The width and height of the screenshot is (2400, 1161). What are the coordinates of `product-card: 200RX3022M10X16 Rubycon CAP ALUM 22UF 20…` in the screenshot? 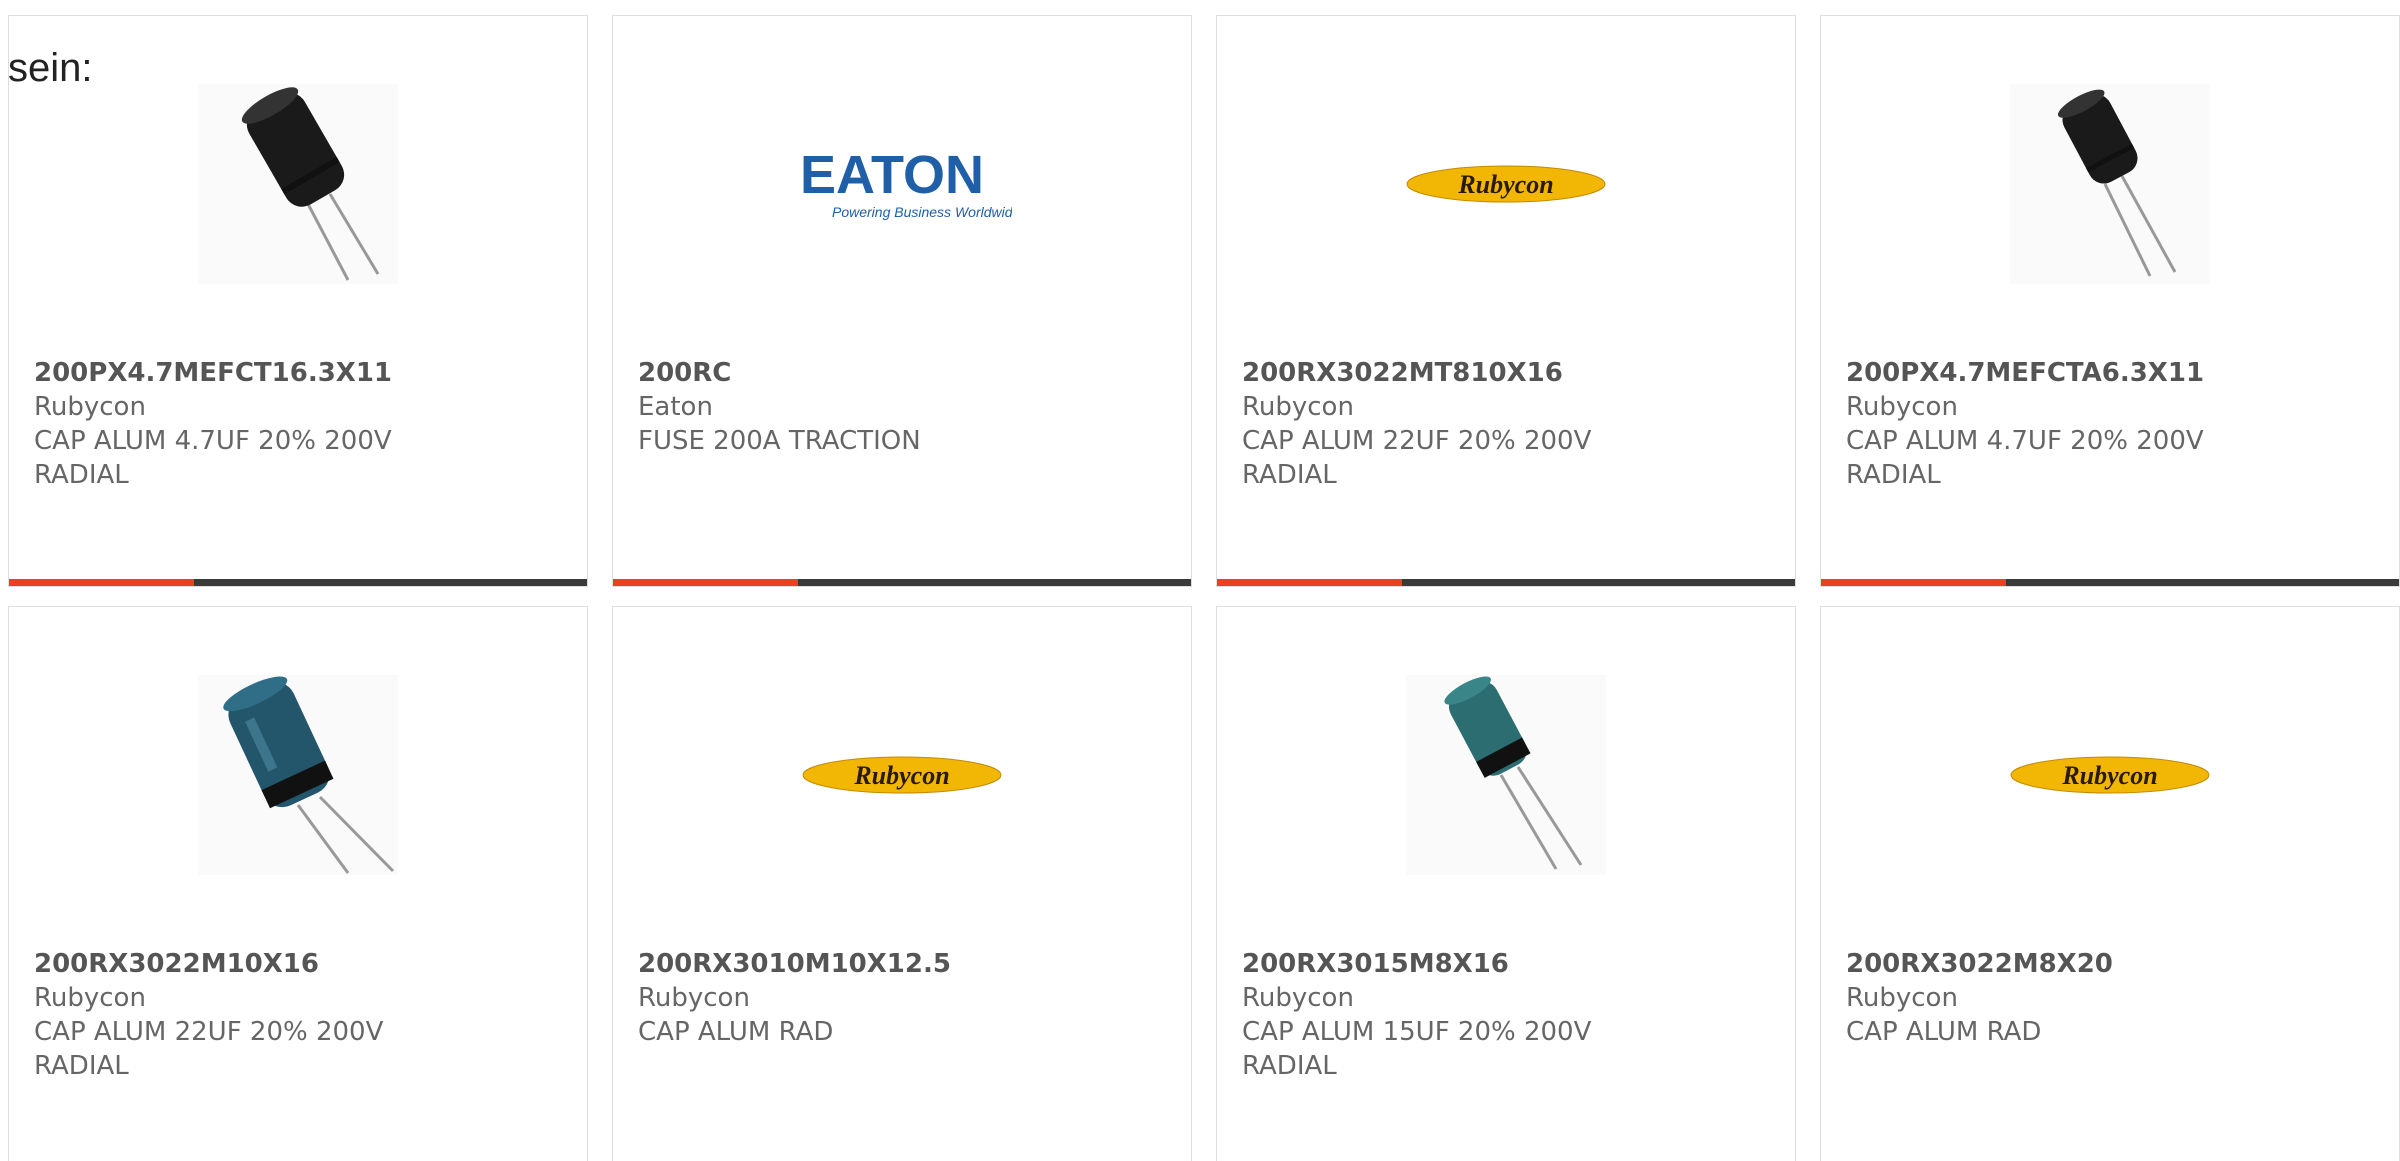 It's located at (298, 883).